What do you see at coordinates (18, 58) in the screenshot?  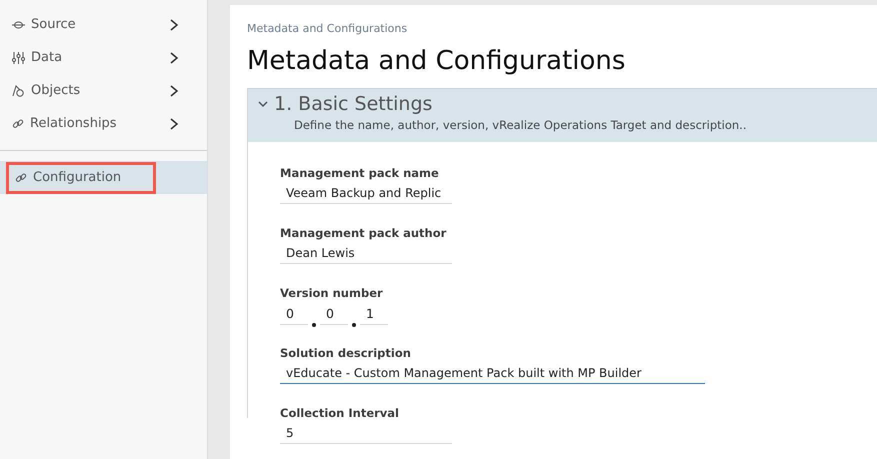 I see `sliders-icon` at bounding box center [18, 58].